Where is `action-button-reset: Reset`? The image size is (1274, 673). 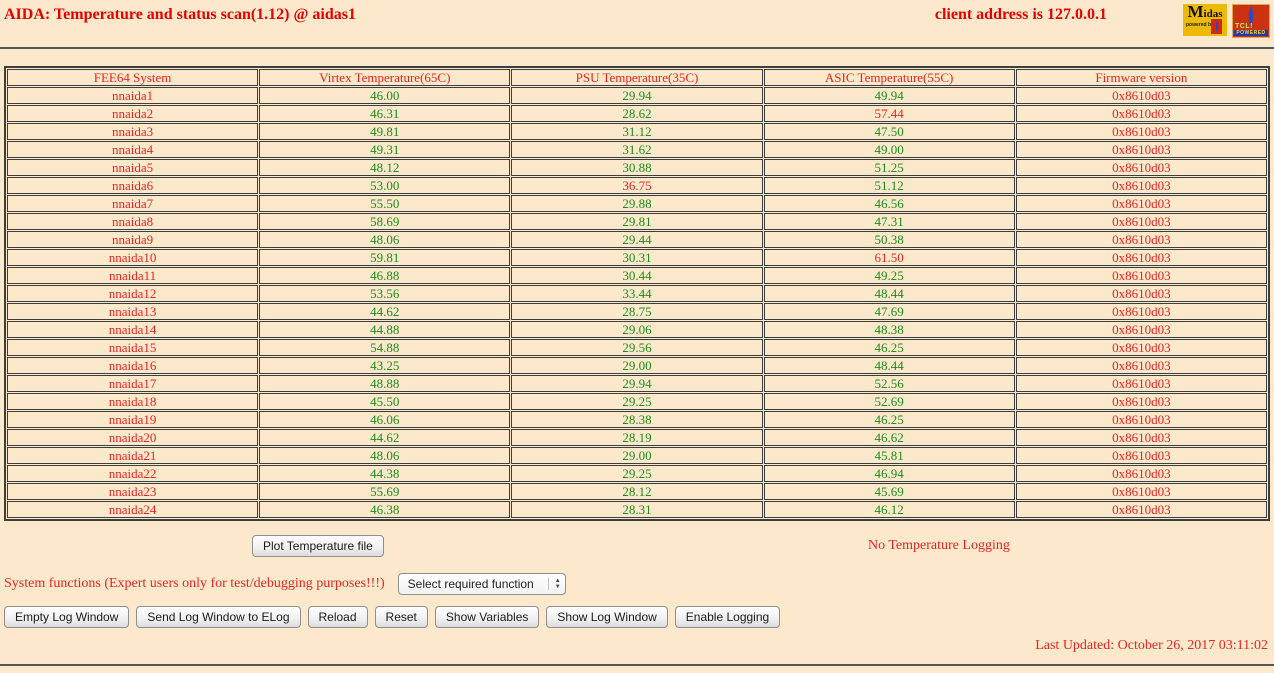 action-button-reset: Reset is located at coordinates (401, 617).